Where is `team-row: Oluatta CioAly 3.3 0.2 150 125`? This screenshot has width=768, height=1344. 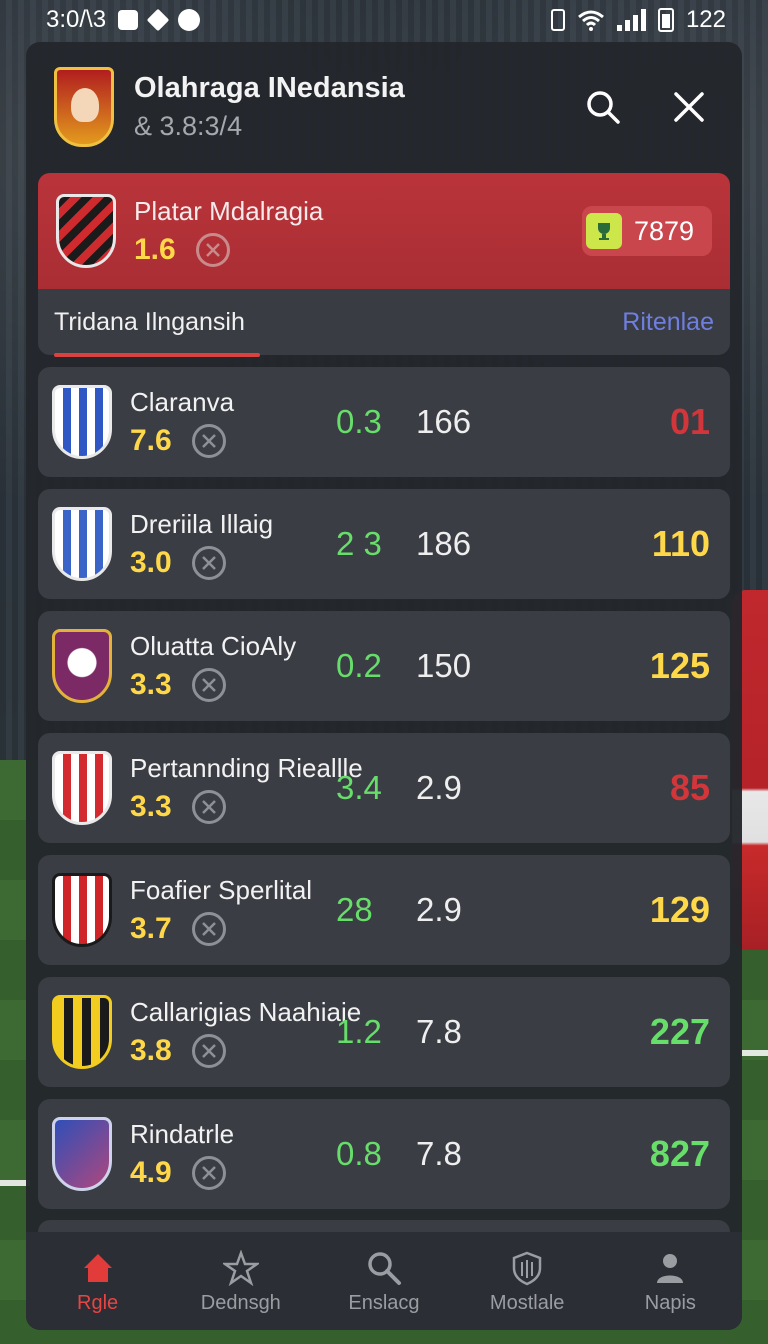 team-row: Oluatta CioAly 3.3 0.2 150 125 is located at coordinates (384, 666).